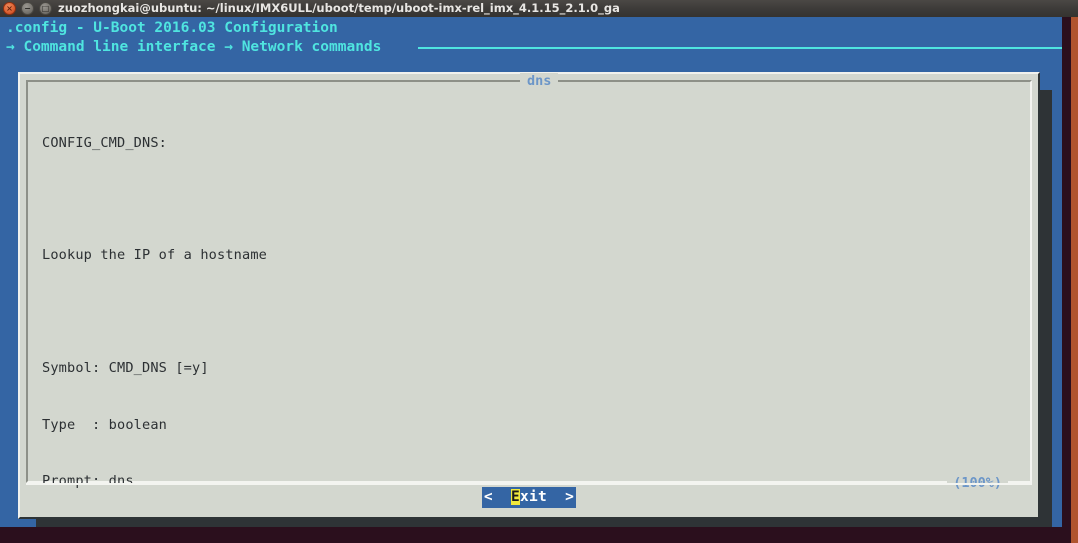 This screenshot has height=543, width=1078. I want to click on close-icon: ×, so click(9, 8).